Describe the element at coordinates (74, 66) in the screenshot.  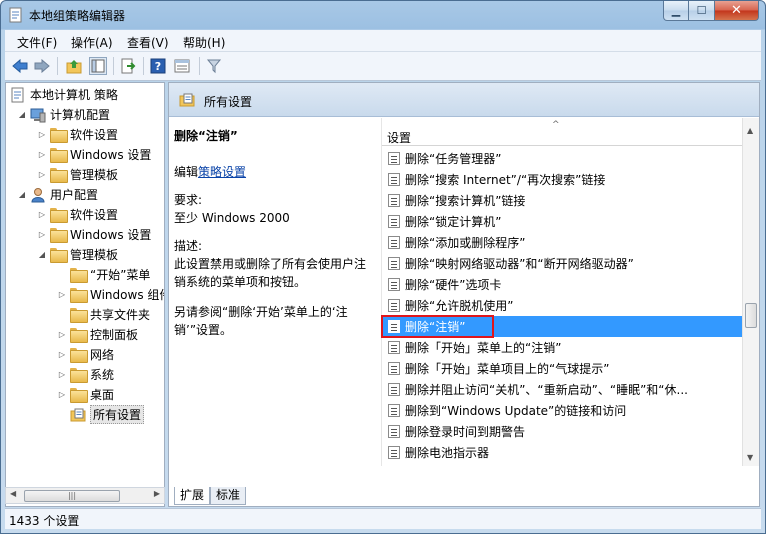
I see `up-folder-button` at that location.